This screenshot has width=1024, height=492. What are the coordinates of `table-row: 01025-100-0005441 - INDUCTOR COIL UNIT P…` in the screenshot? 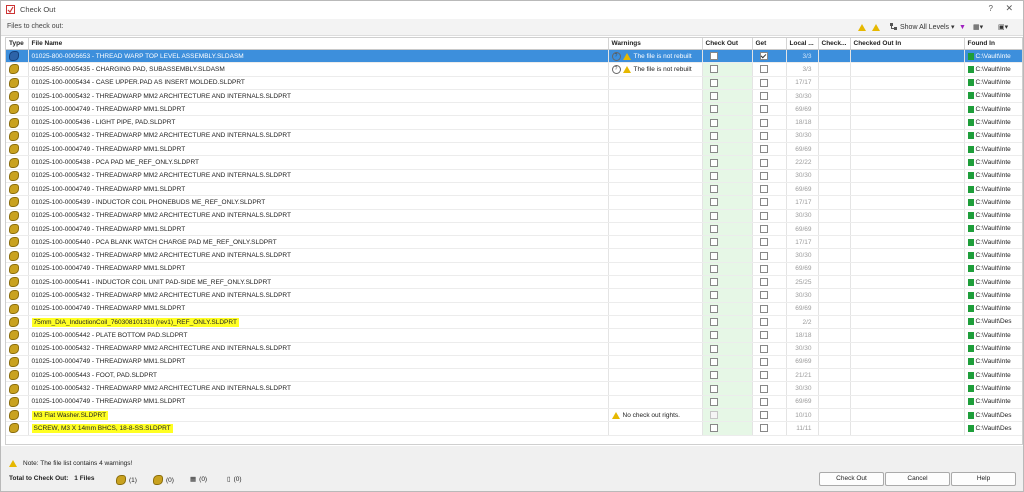 It's located at (514, 282).